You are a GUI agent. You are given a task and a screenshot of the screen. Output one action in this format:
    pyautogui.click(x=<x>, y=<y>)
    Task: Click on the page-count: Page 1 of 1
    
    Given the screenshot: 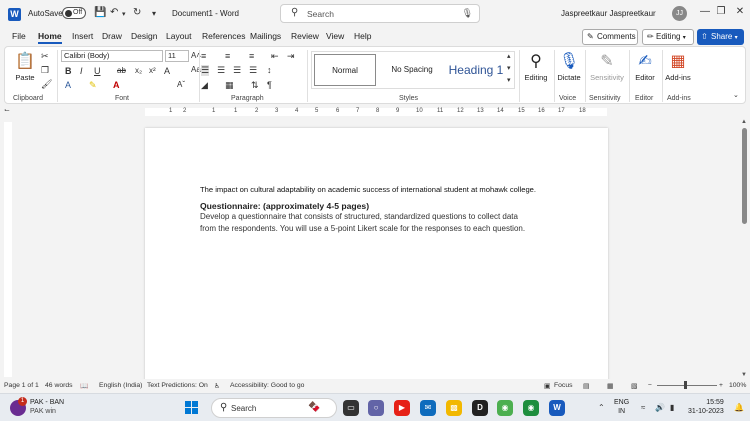 What is the action you would take?
    pyautogui.click(x=21, y=385)
    